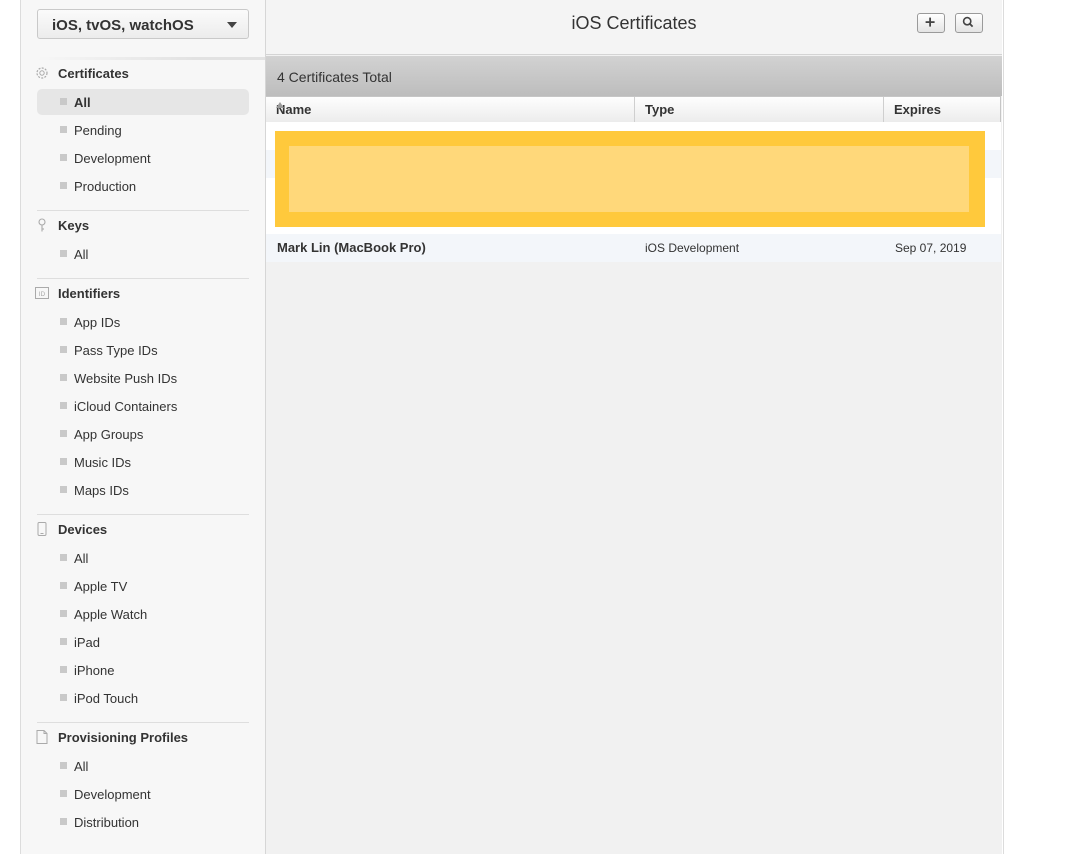 The width and height of the screenshot is (1089, 854). I want to click on column-header-name: Name, so click(450, 109).